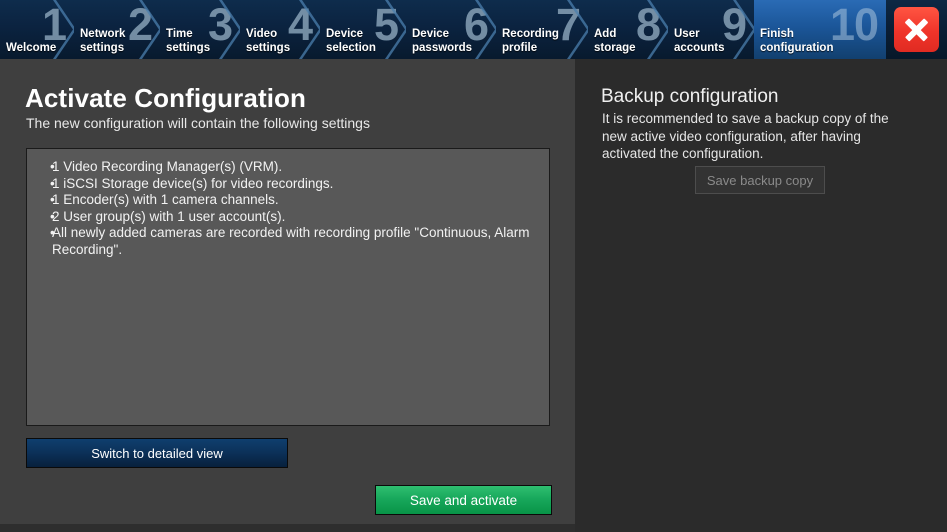  I want to click on wizard-step-label: Finish configuration, so click(797, 41).